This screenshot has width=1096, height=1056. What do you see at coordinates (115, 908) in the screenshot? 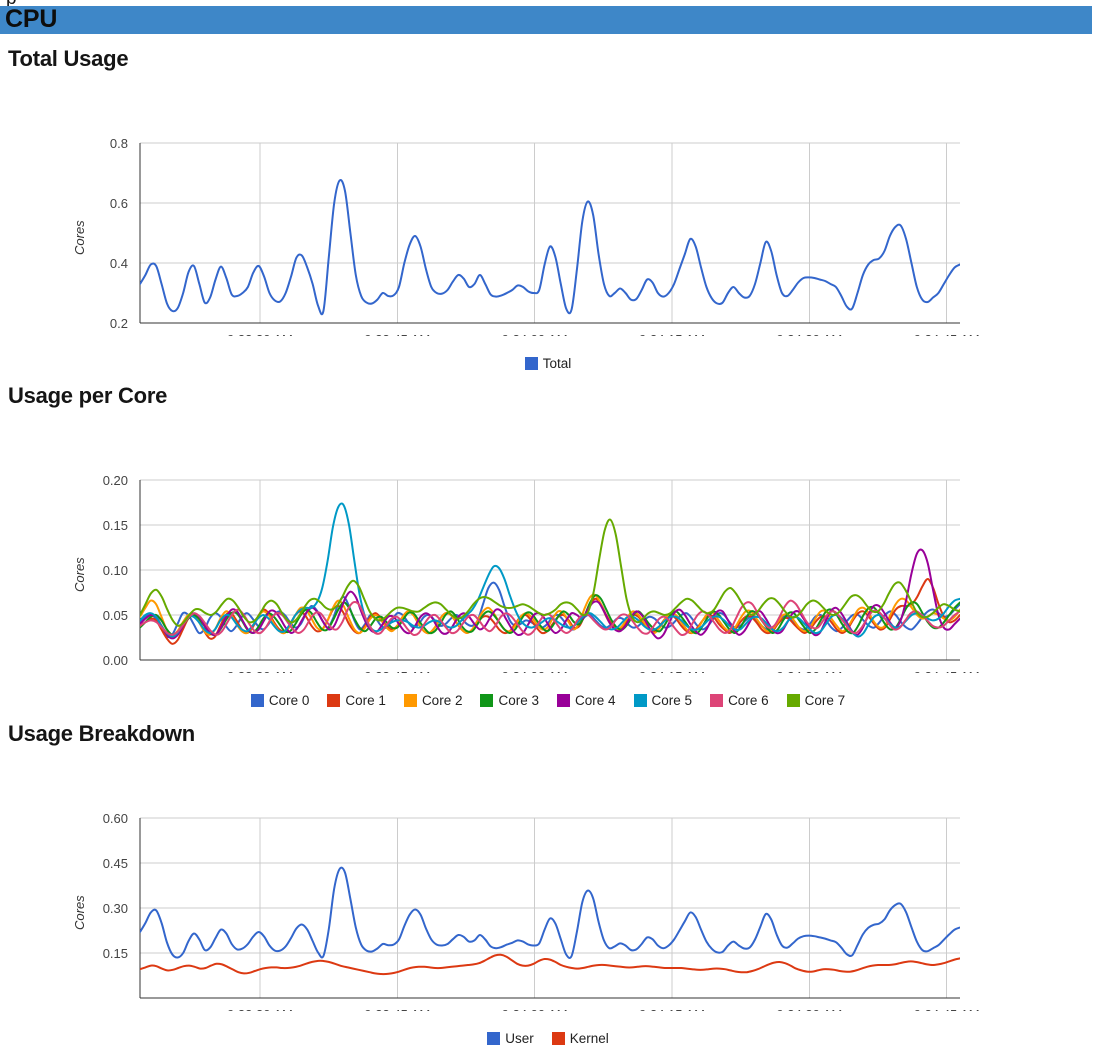
I see `y-axis-tick-label: 0.30` at bounding box center [115, 908].